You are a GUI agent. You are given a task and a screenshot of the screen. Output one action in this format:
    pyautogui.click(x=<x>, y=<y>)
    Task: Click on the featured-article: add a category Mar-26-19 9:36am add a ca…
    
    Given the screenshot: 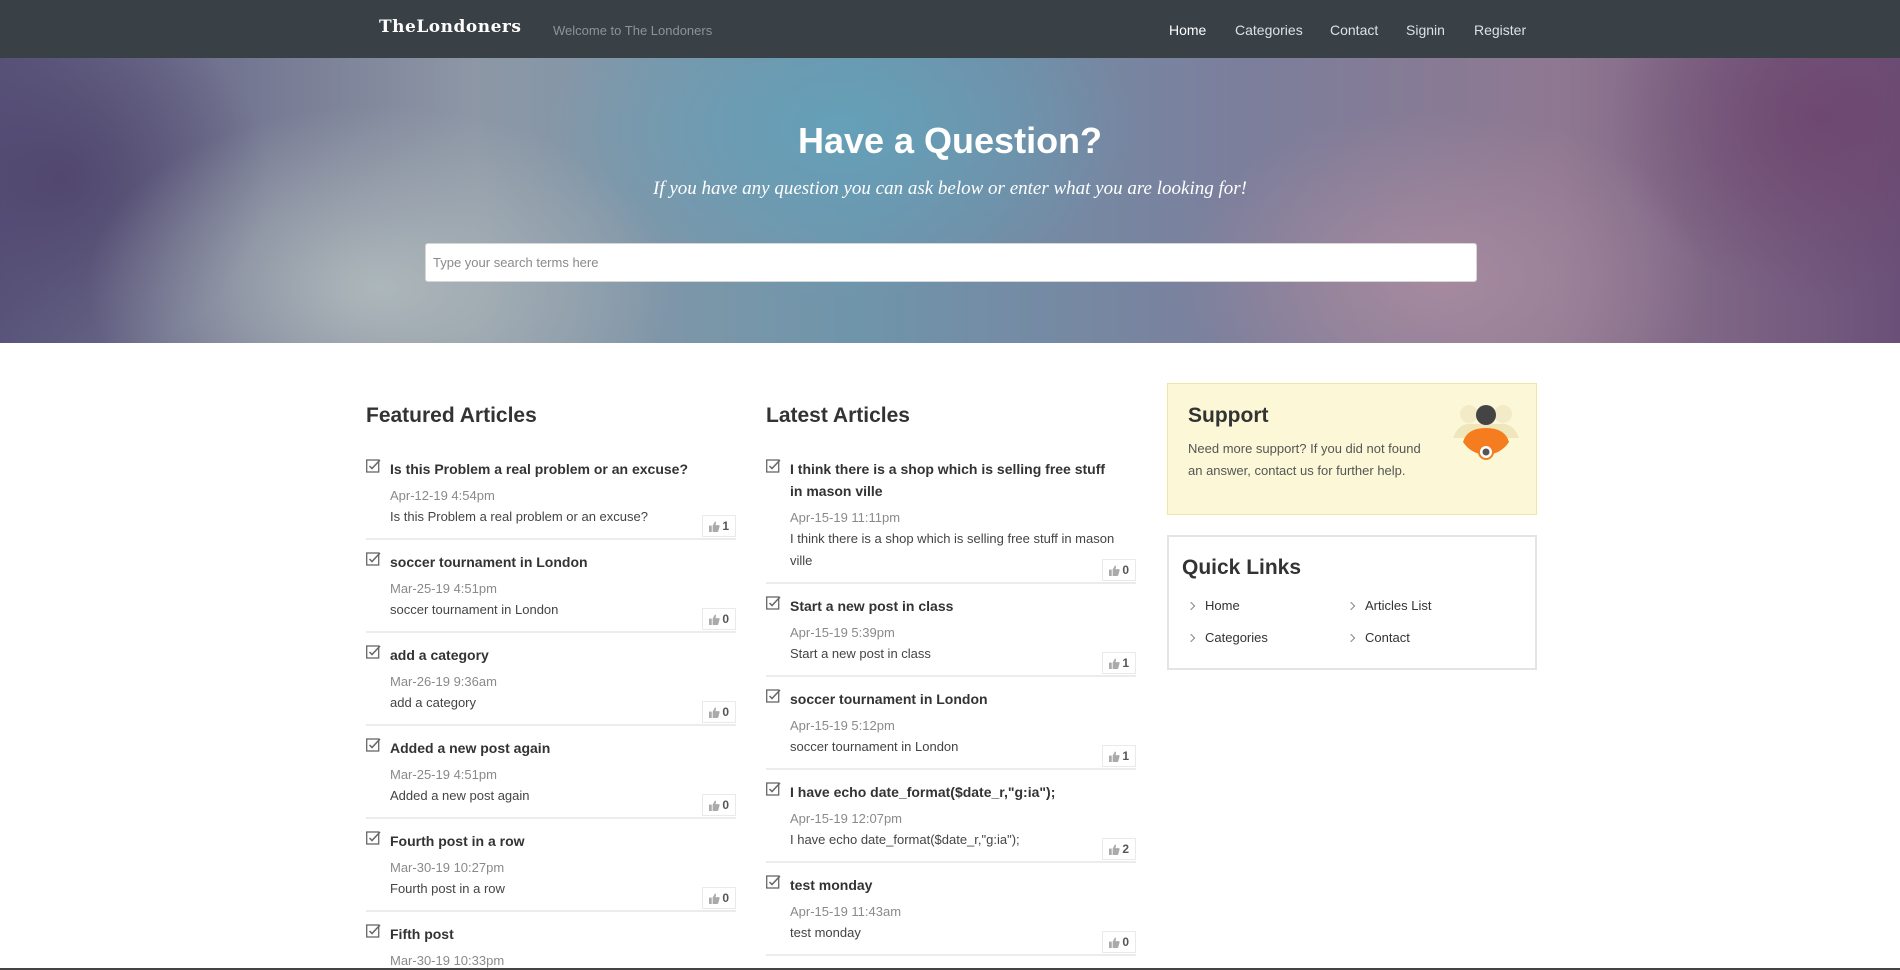 What is the action you would take?
    pyautogui.click(x=551, y=685)
    